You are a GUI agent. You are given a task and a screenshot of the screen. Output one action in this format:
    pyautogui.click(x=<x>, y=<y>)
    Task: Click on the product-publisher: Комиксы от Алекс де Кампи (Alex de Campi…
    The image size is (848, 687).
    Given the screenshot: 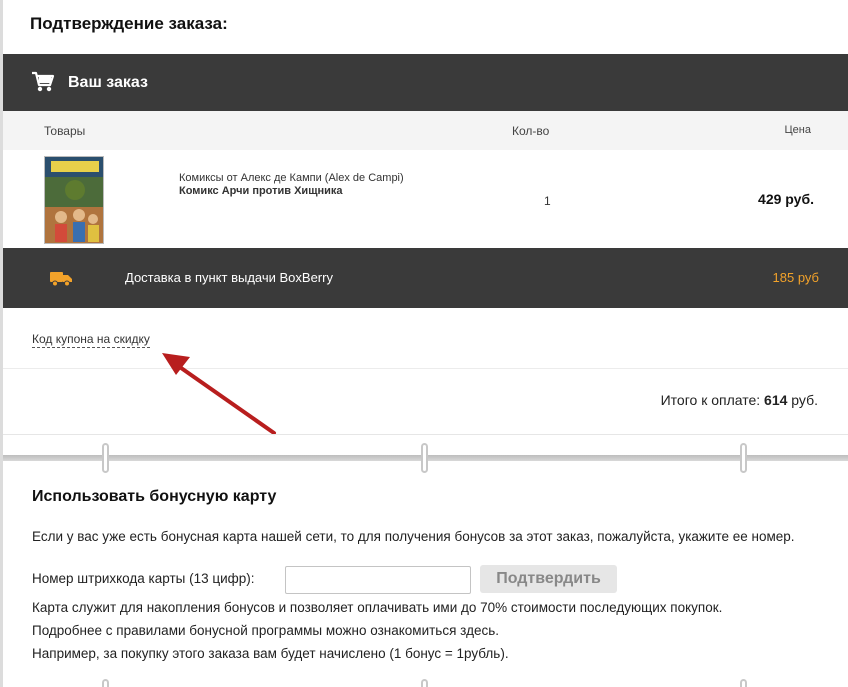 What is the action you would take?
    pyautogui.click(x=291, y=178)
    